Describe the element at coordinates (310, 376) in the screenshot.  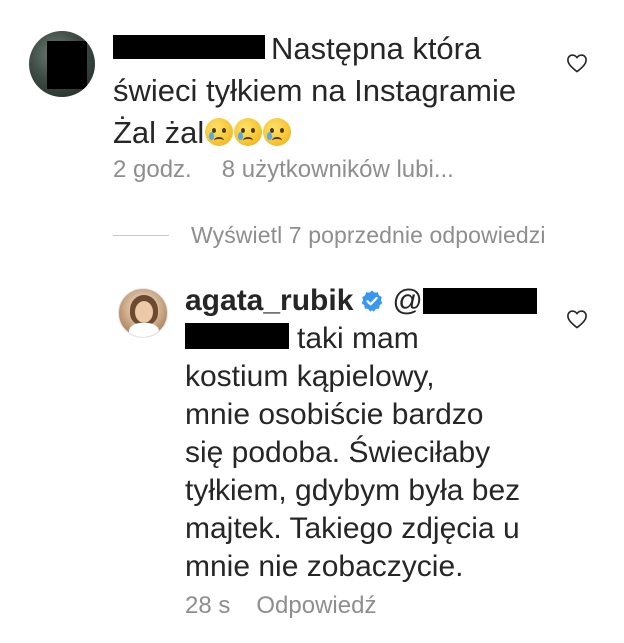
I see `reply-line-2: kostium kąpielowy,` at that location.